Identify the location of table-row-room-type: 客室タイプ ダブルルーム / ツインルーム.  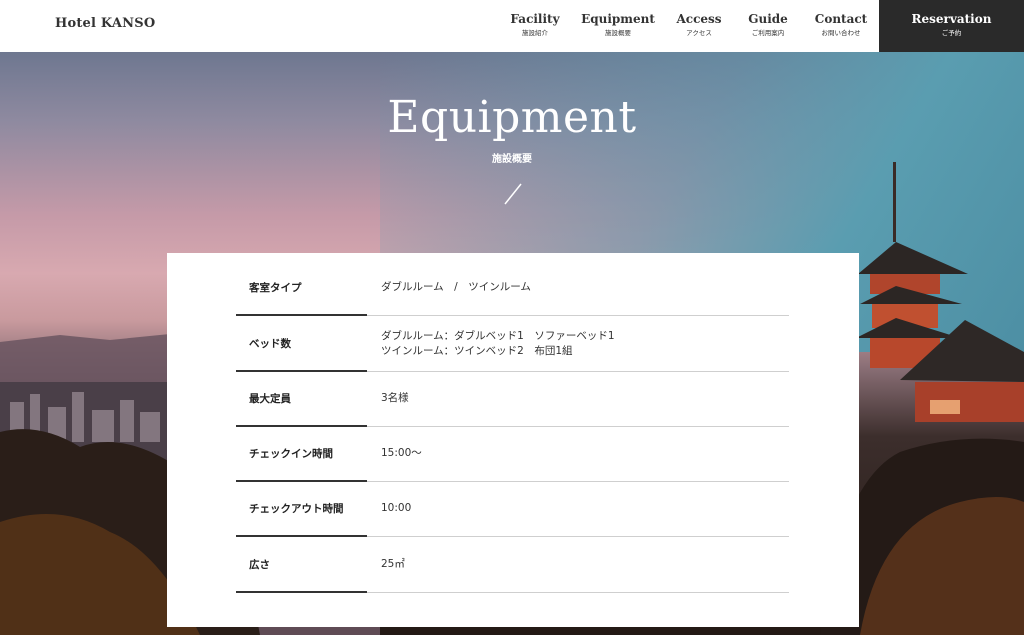
(512, 288).